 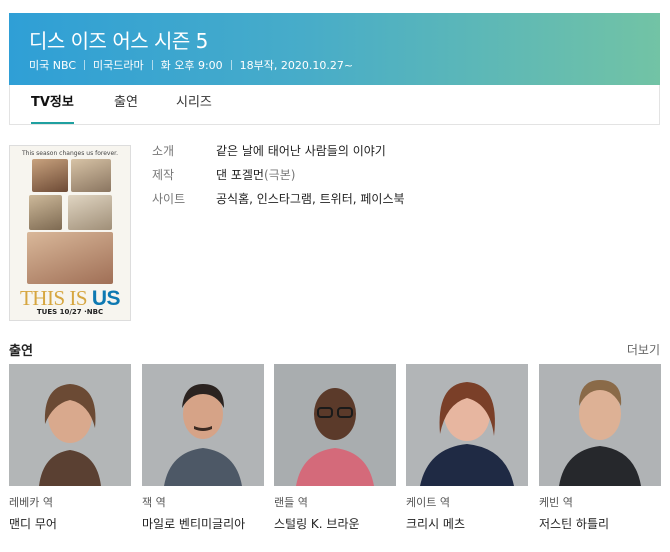 I want to click on cast-card: 케이트 역 크리시 메츠, so click(x=467, y=448).